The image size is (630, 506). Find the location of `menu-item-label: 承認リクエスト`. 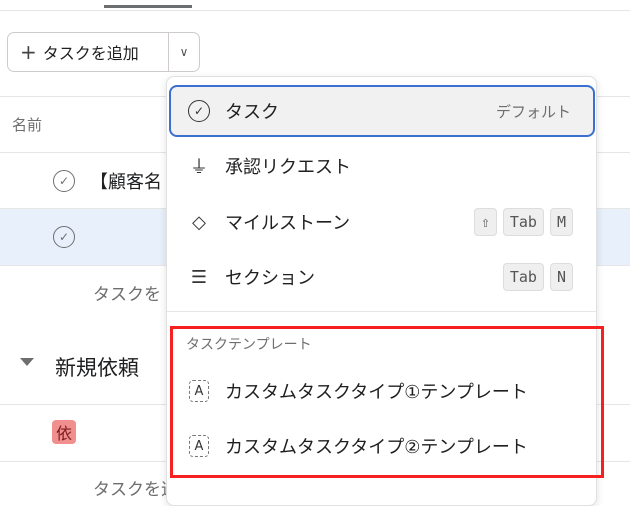

menu-item-label: 承認リクエスト is located at coordinates (288, 167).